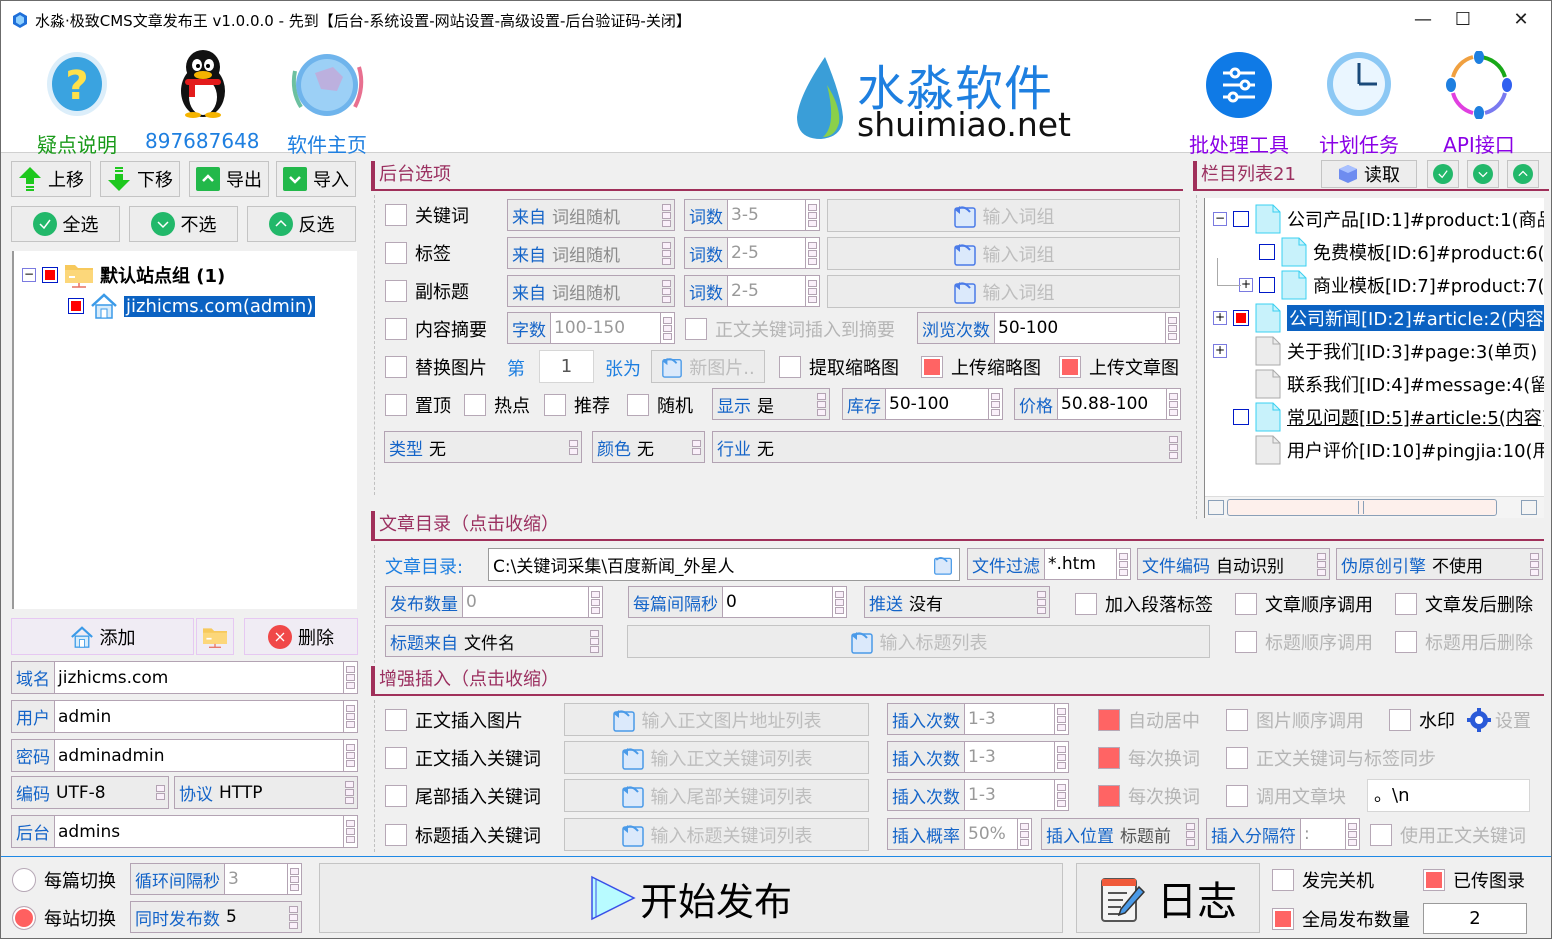 Image resolution: width=1552 pixels, height=939 pixels. What do you see at coordinates (1443, 174) in the screenshot?
I see `columns-select-all-button` at bounding box center [1443, 174].